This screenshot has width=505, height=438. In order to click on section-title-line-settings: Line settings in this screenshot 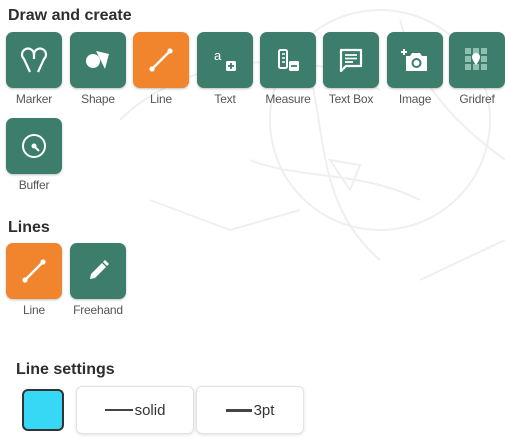, I will do `click(65, 369)`.